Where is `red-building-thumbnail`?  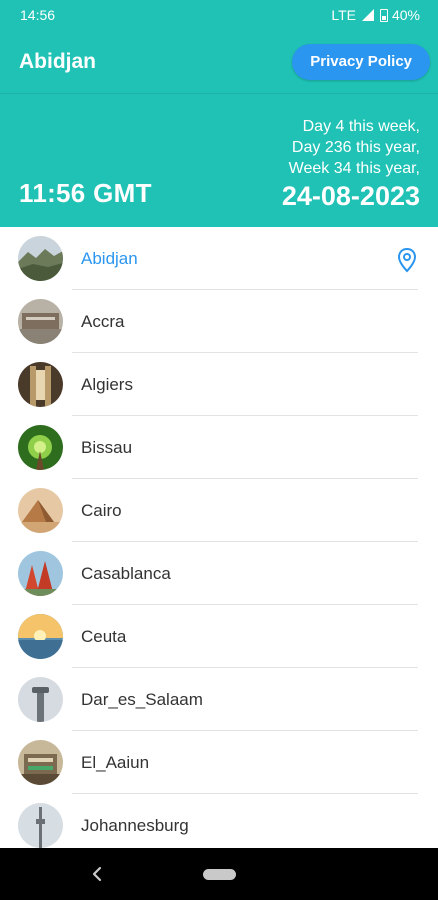 red-building-thumbnail is located at coordinates (40, 573).